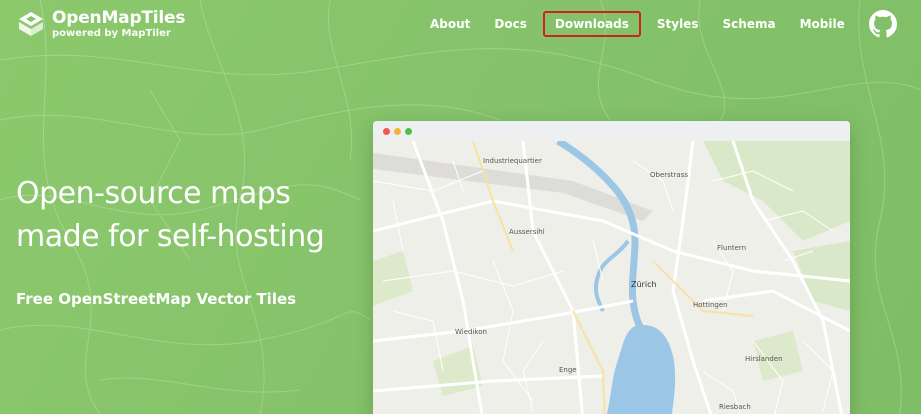  Describe the element at coordinates (156, 299) in the screenshot. I see `hero-subtitle: Free OpenStreetMap Vector Tiles` at that location.